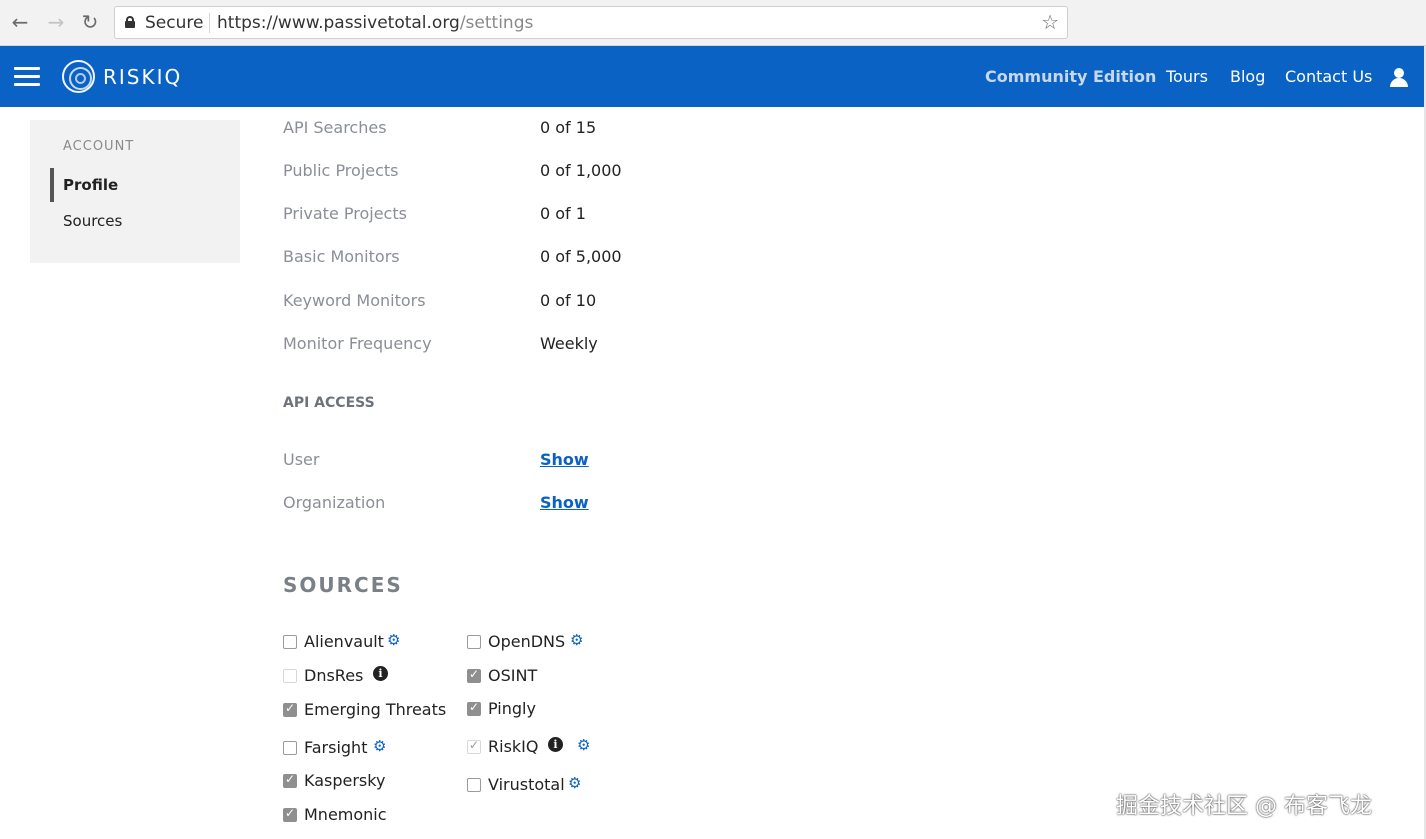  Describe the element at coordinates (341, 170) in the screenshot. I see `quota-label: Public Projects` at that location.